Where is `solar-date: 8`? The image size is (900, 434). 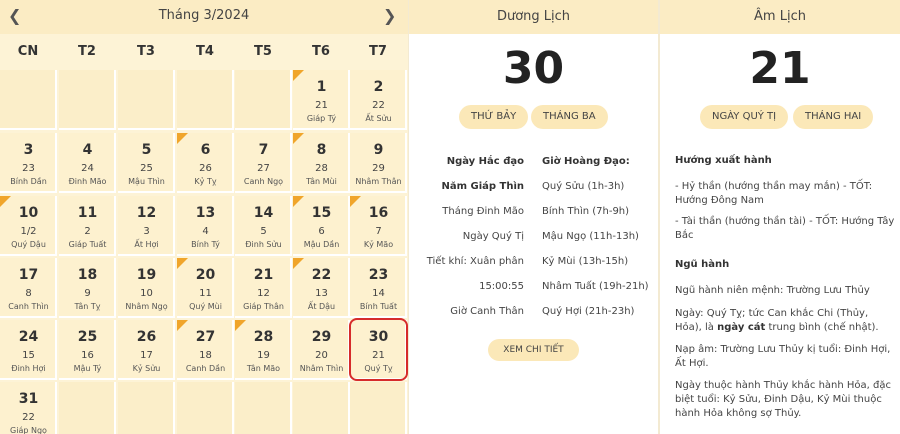 solar-date: 8 is located at coordinates (321, 150).